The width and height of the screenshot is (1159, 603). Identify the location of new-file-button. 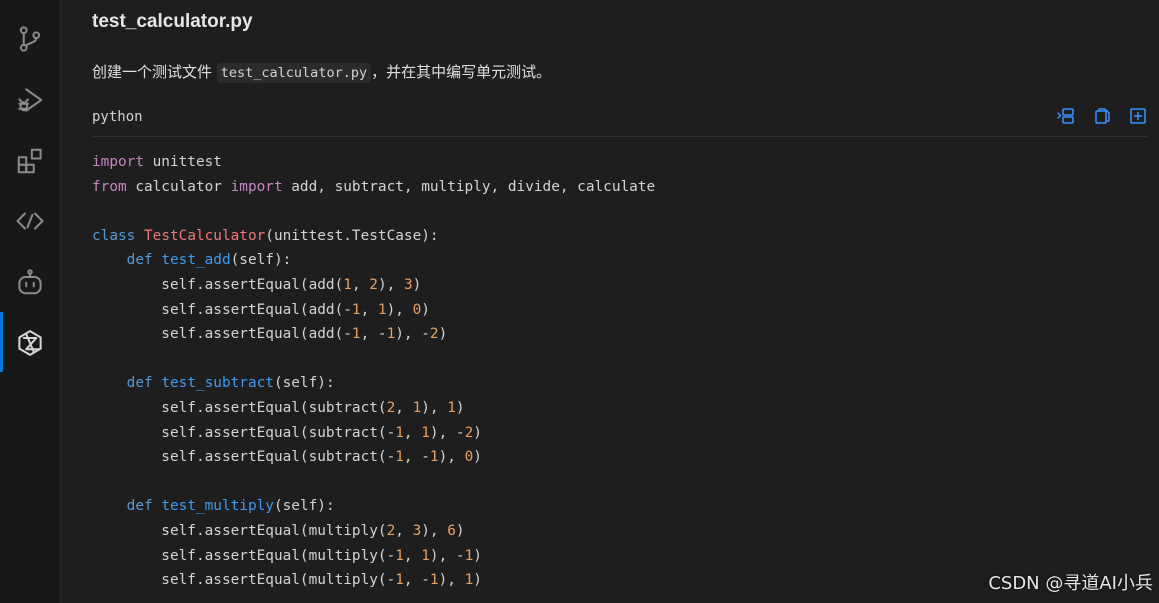
(1138, 116).